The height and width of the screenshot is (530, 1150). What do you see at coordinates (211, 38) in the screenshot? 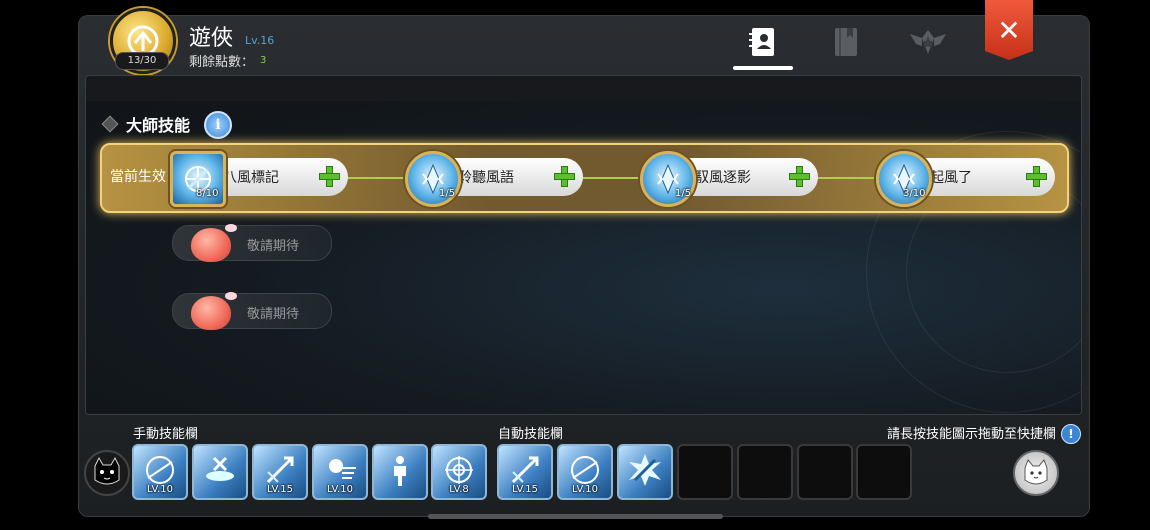
I see `class-name: 遊俠` at bounding box center [211, 38].